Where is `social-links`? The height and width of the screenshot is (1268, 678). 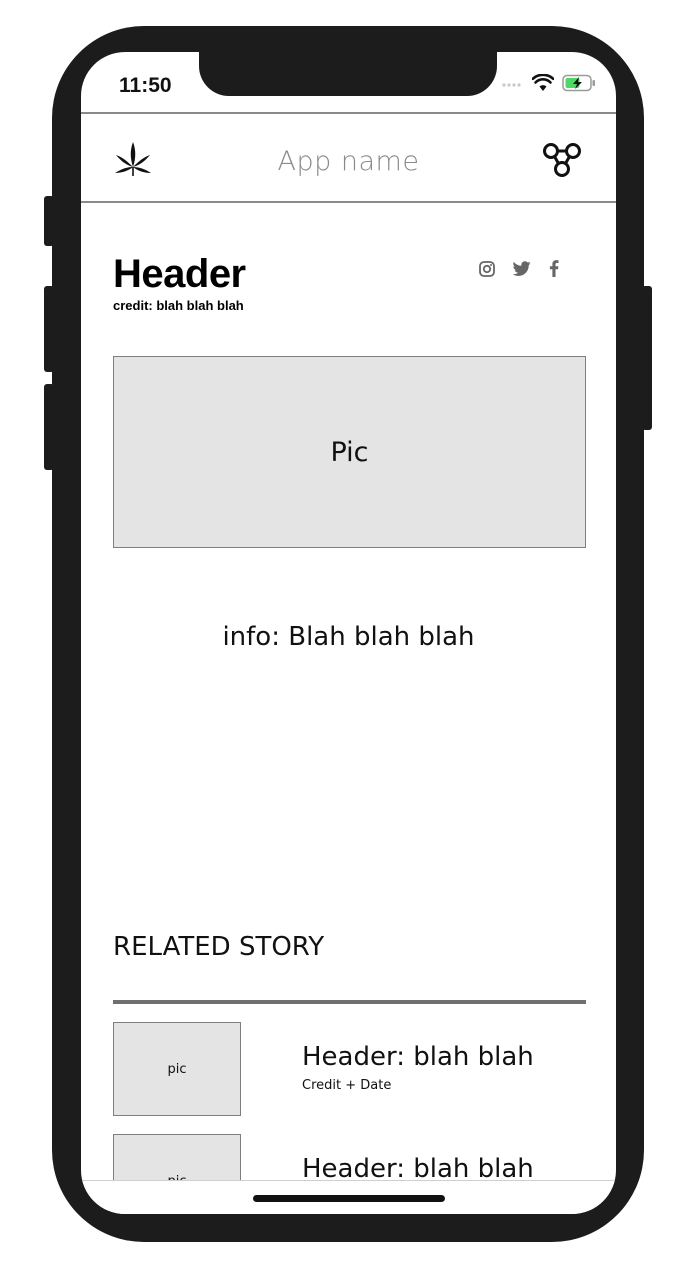 social-links is located at coordinates (519, 268).